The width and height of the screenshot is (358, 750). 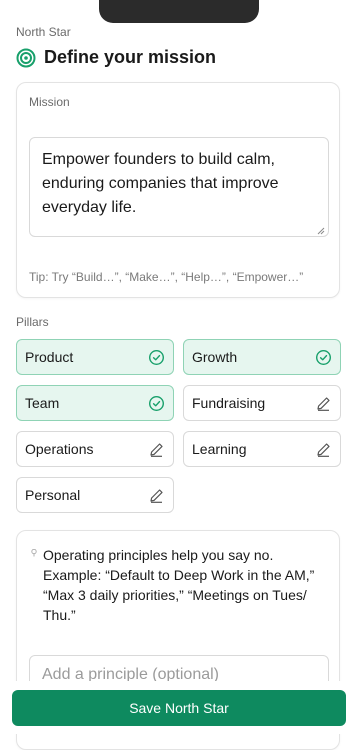 What do you see at coordinates (43, 32) in the screenshot?
I see `section-eyebrow: North Star` at bounding box center [43, 32].